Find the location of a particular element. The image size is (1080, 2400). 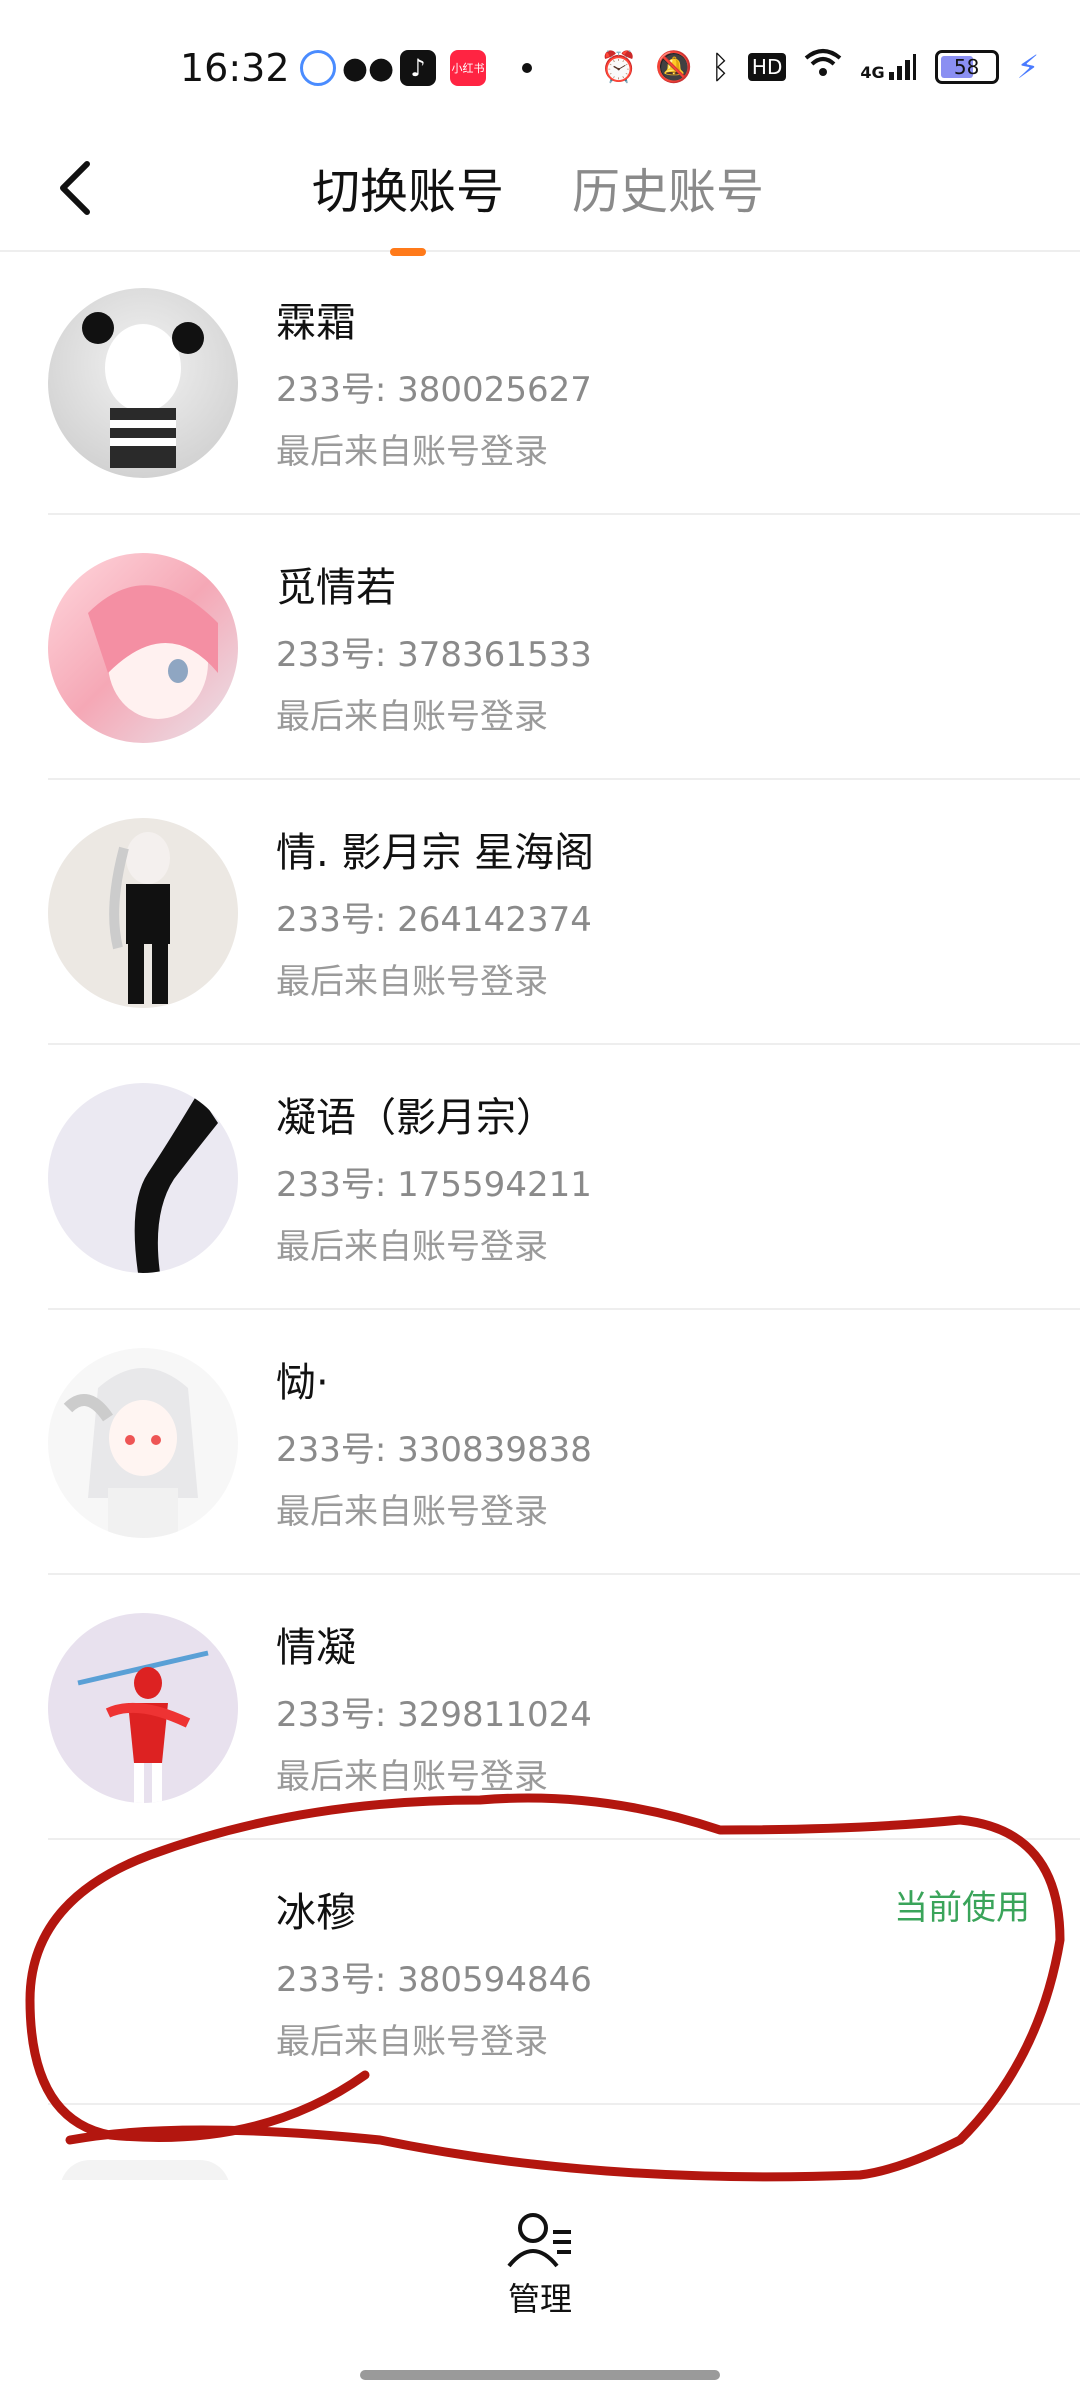

bluetooth-icon: ᛒ is located at coordinates (720, 67).